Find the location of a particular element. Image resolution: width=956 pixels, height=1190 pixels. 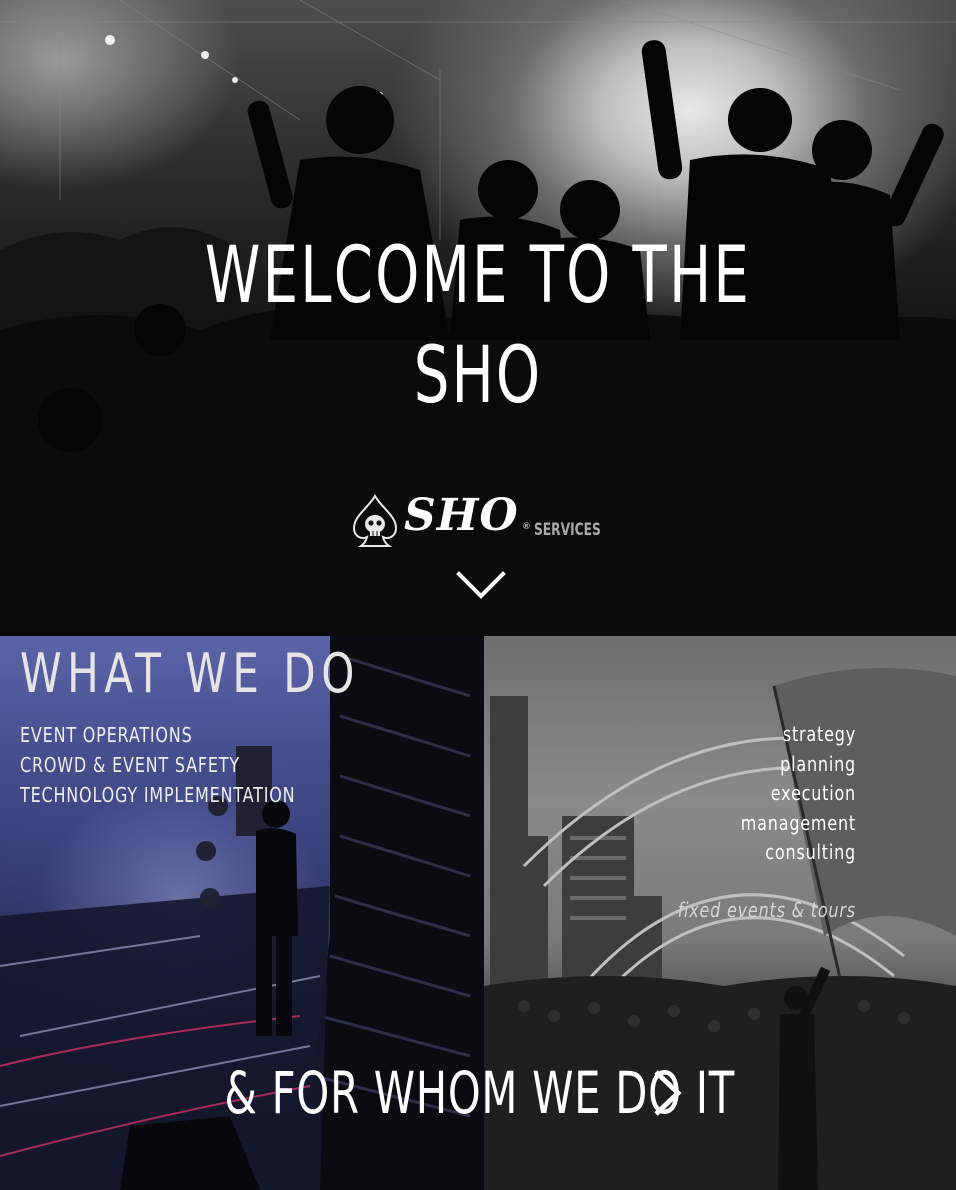

what-we-do-title: WHAT WE DO is located at coordinates (190, 673).